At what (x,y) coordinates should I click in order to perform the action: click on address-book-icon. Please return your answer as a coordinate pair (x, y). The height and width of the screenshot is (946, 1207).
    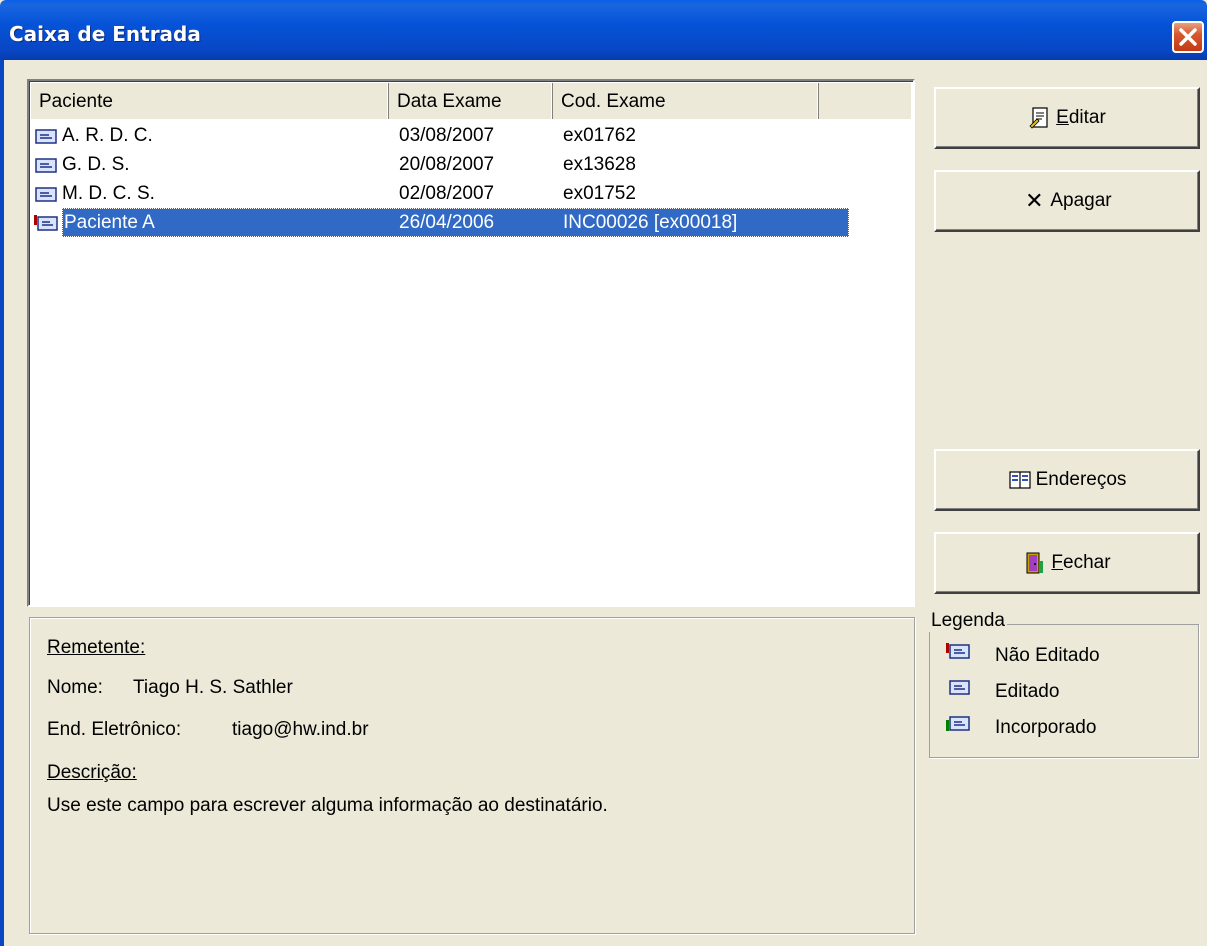
    Looking at the image, I should click on (1019, 480).